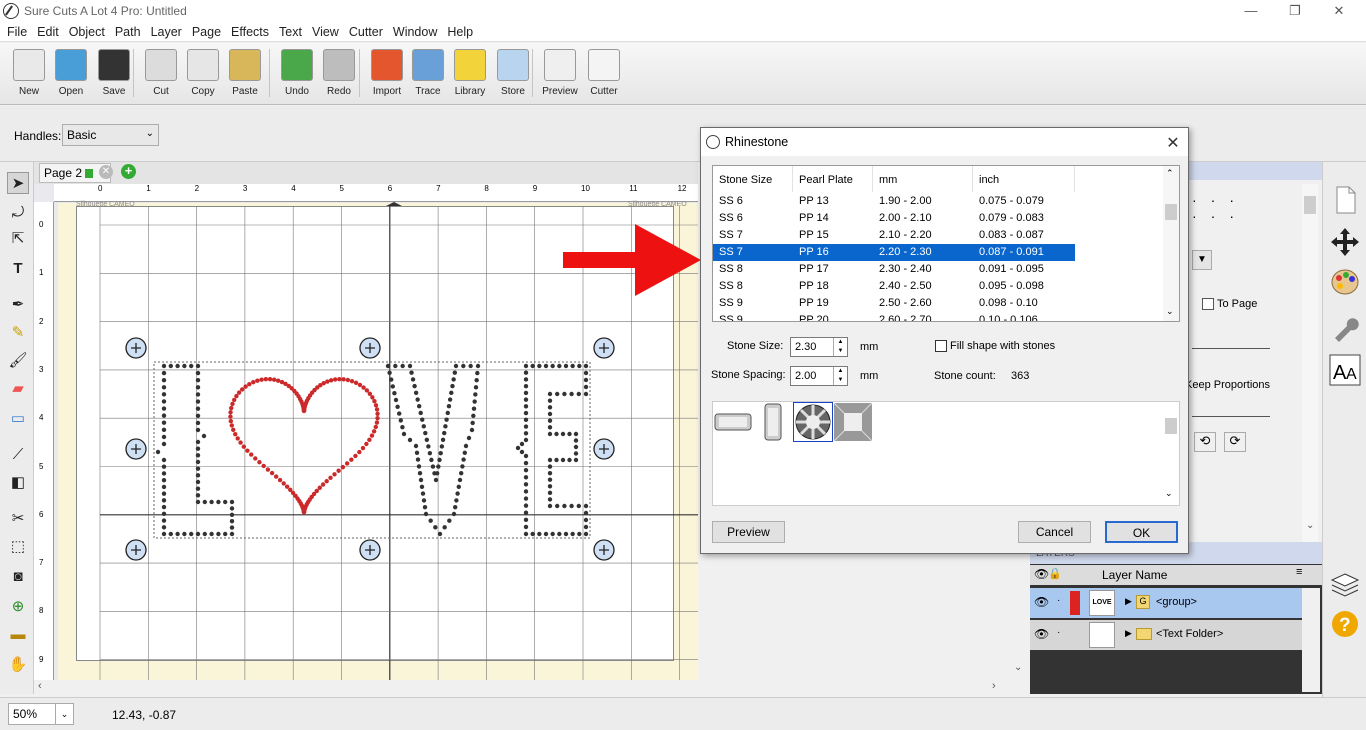 The width and height of the screenshot is (1366, 730). What do you see at coordinates (1166, 603) in the screenshot?
I see `layer-row-group: 👁 · LOVE ▶ G <group>` at bounding box center [1166, 603].